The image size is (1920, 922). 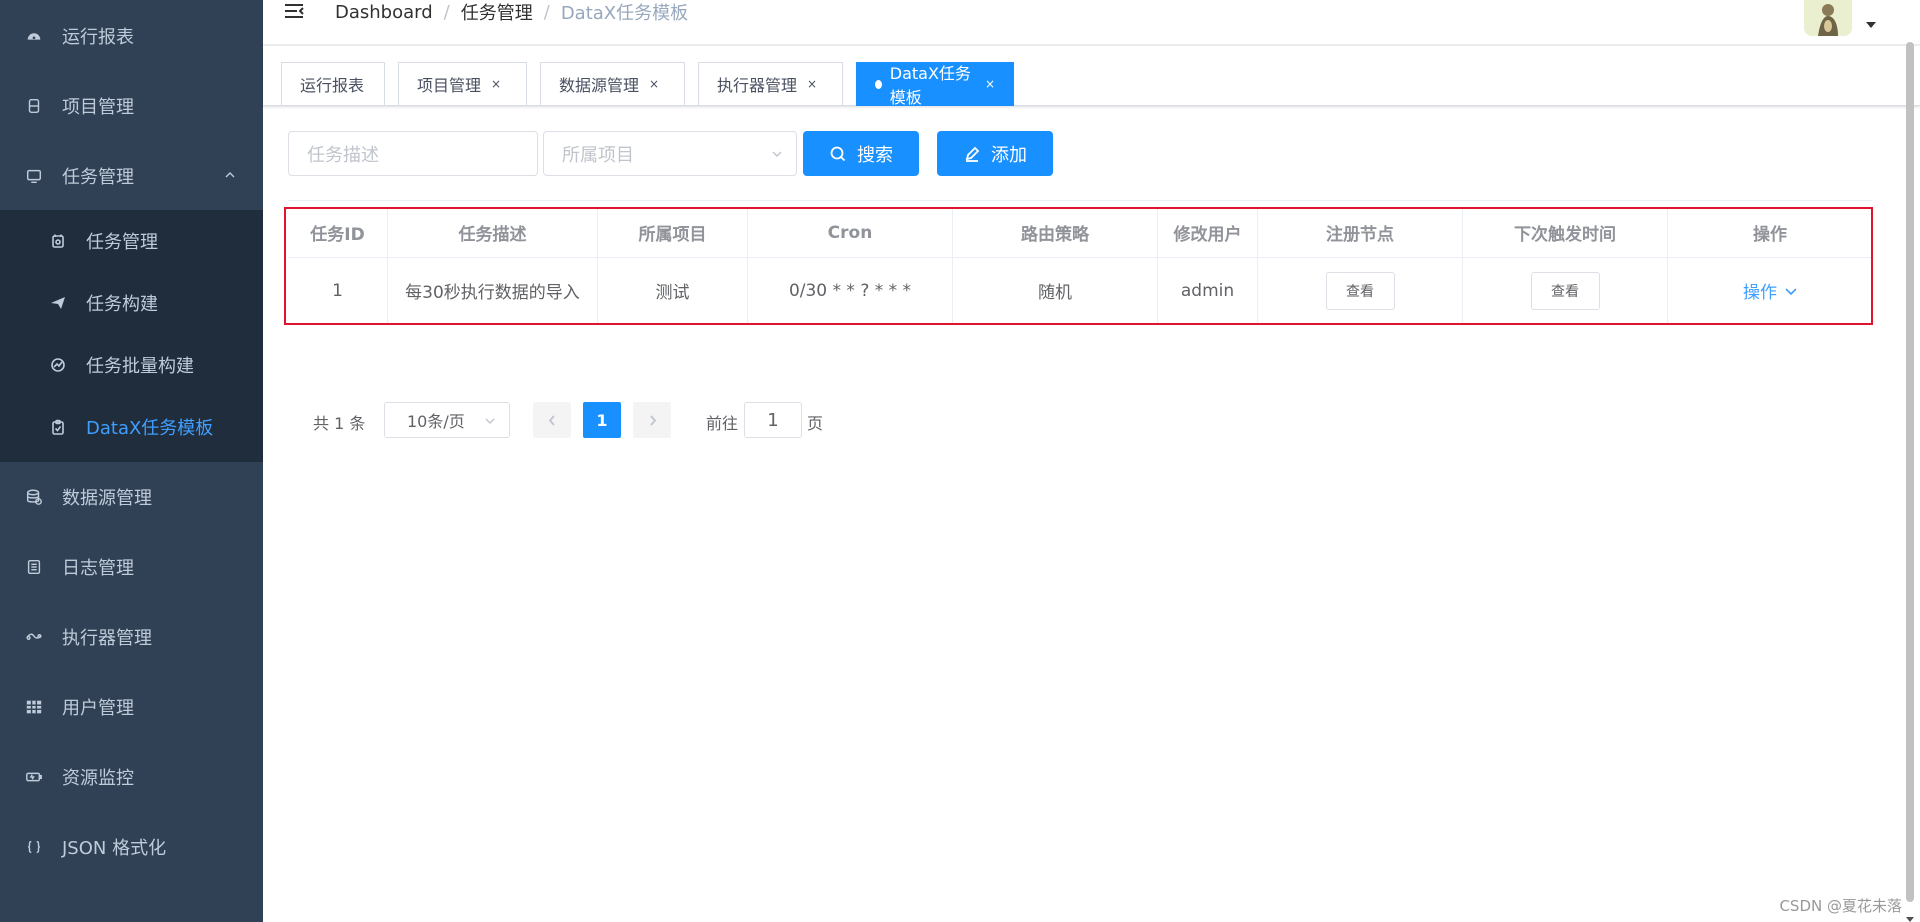 What do you see at coordinates (98, 37) in the screenshot?
I see `sidebar-item-label: 运行报表` at bounding box center [98, 37].